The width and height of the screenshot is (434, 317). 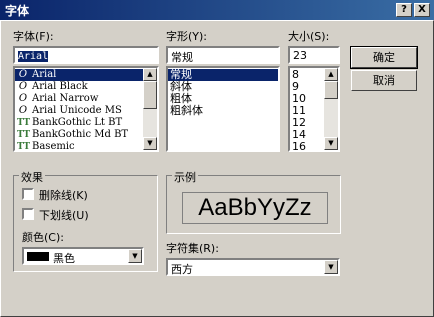 I want to click on font-list-item: TT BankGothic Md BT, so click(x=79, y=135).